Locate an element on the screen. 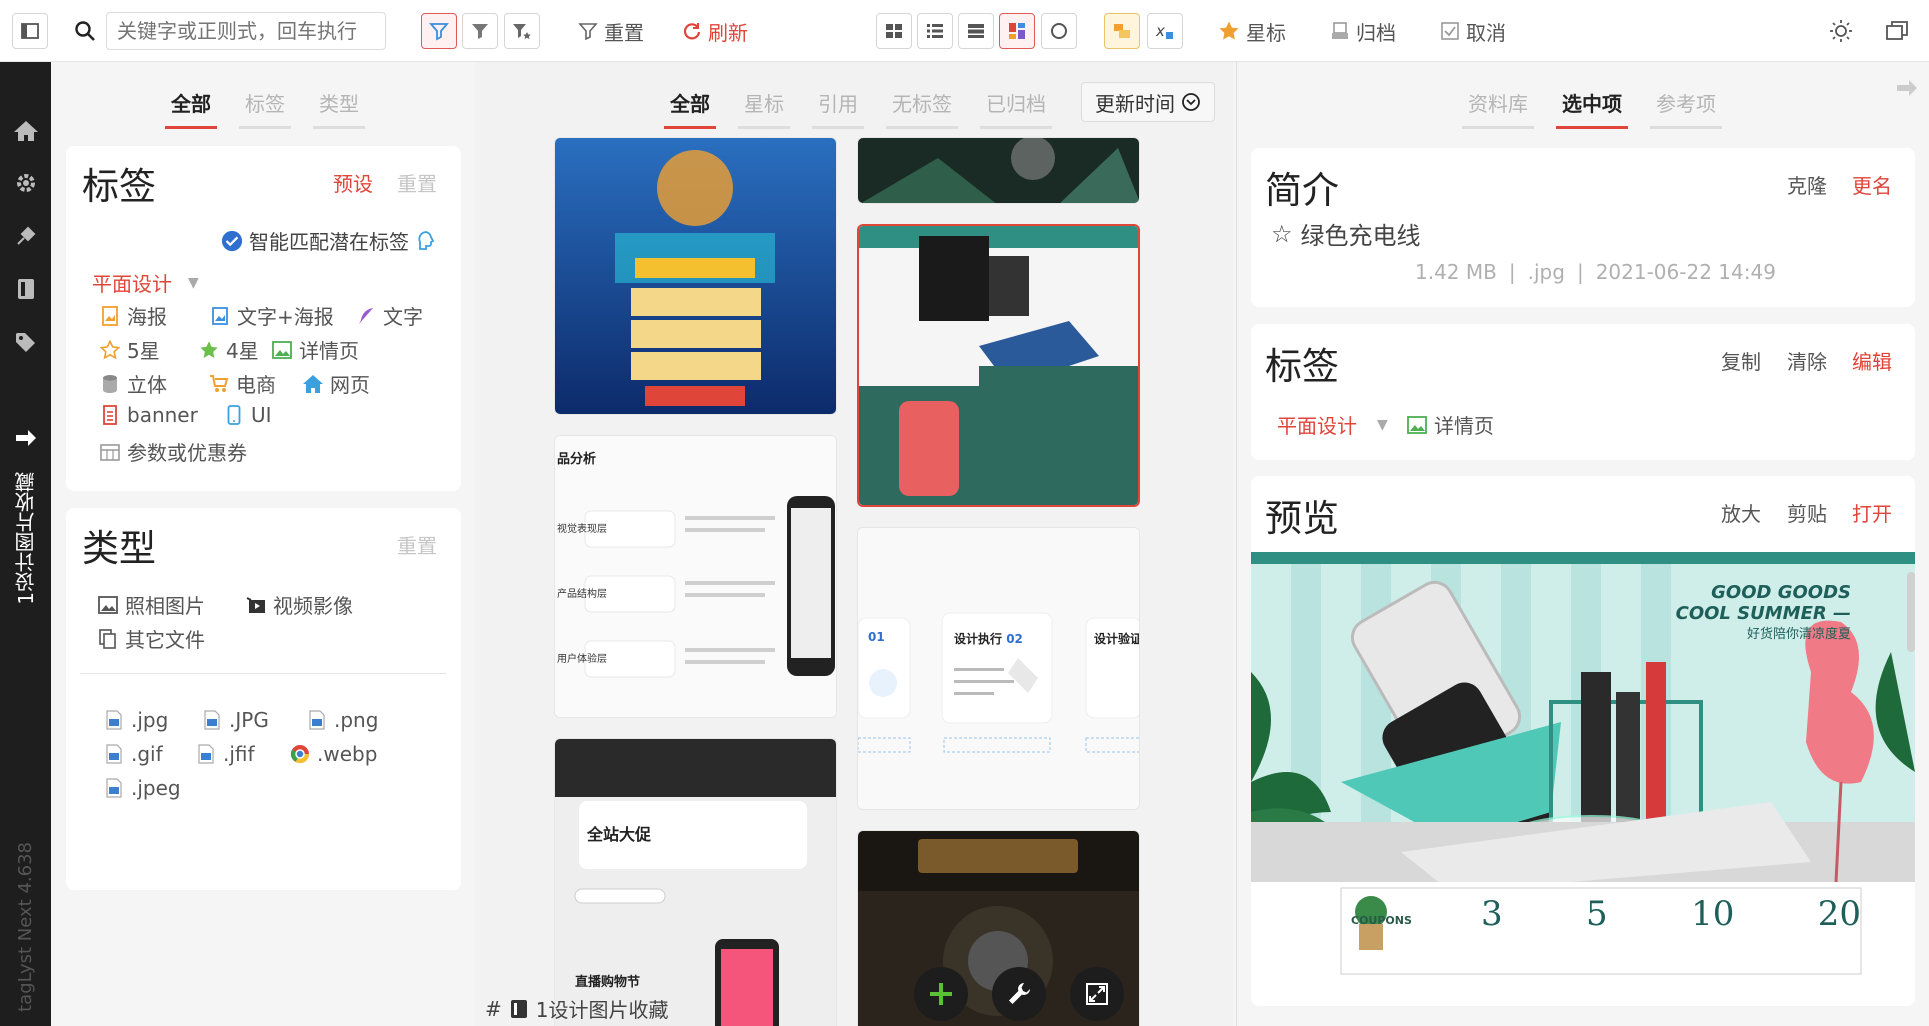  type-item: 其它文件 is located at coordinates (151, 638).